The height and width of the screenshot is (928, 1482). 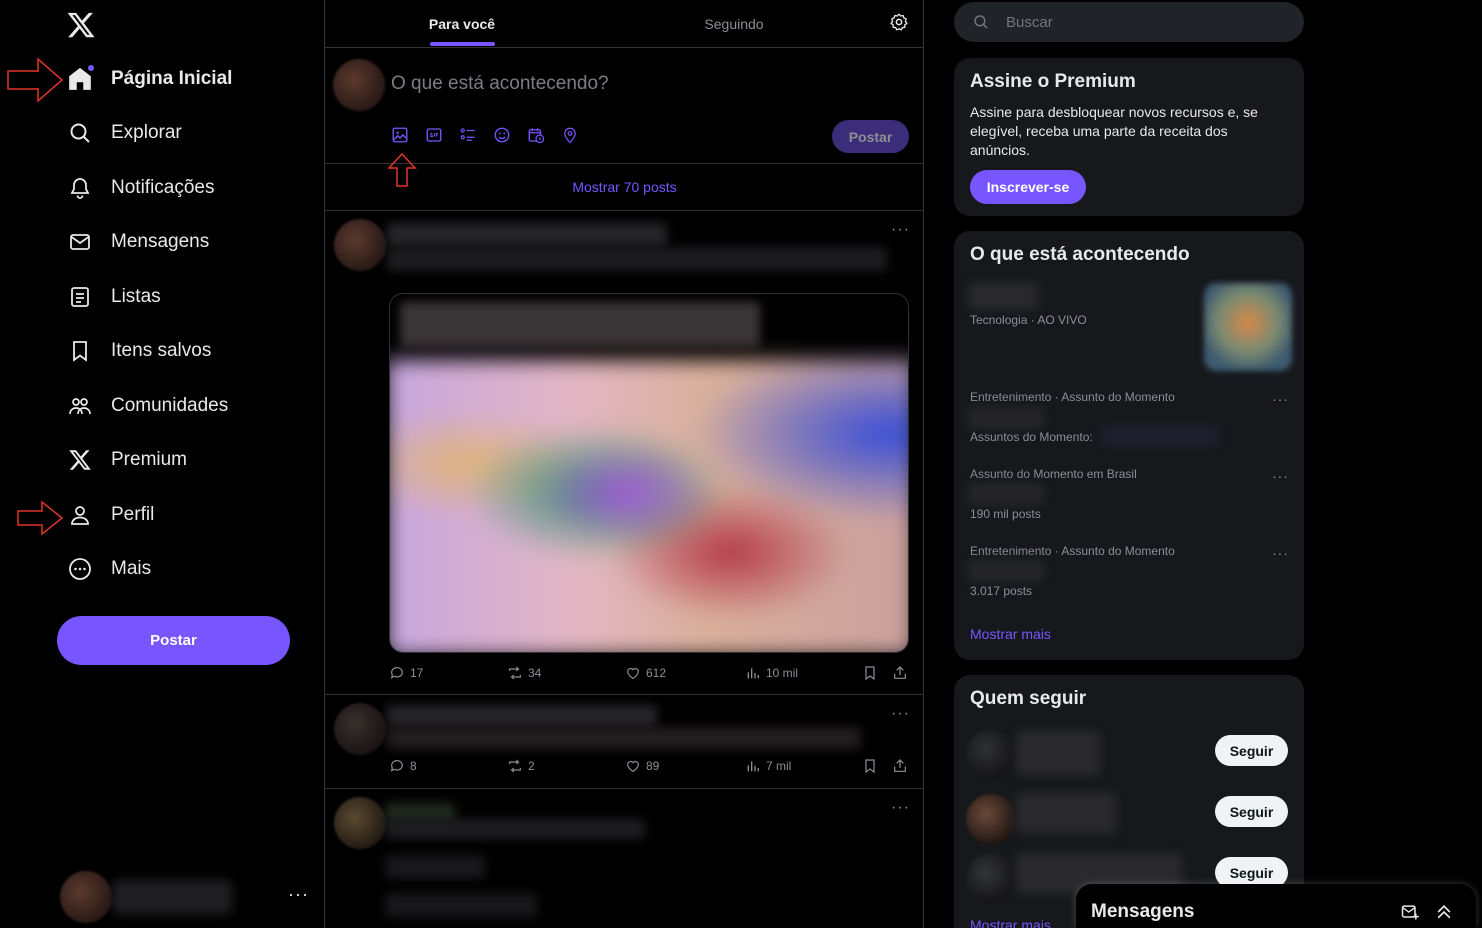 I want to click on subscribe-button: Inscrever-se, so click(x=1028, y=187).